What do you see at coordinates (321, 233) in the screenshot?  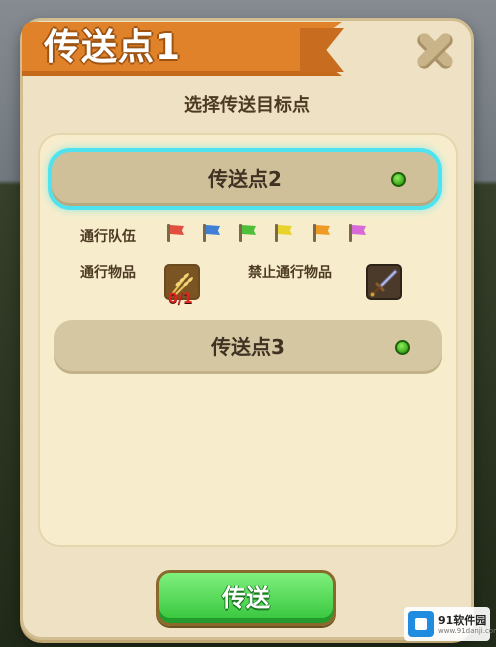 I see `orange-flag-icon` at bounding box center [321, 233].